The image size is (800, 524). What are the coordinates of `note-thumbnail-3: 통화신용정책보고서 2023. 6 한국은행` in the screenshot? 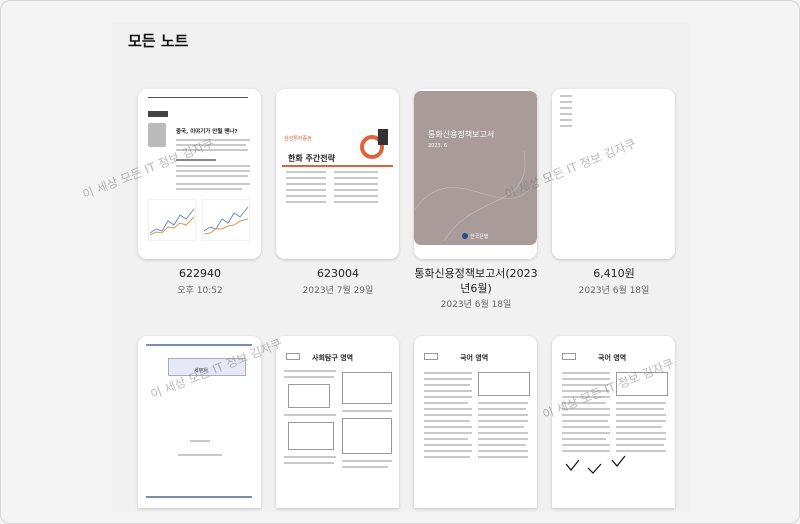 It's located at (475, 174).